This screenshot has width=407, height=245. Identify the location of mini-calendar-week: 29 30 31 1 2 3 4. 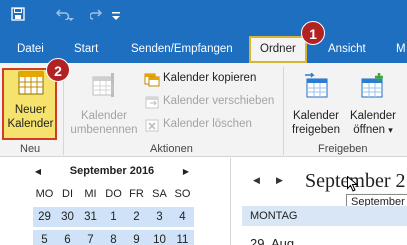
(113, 217).